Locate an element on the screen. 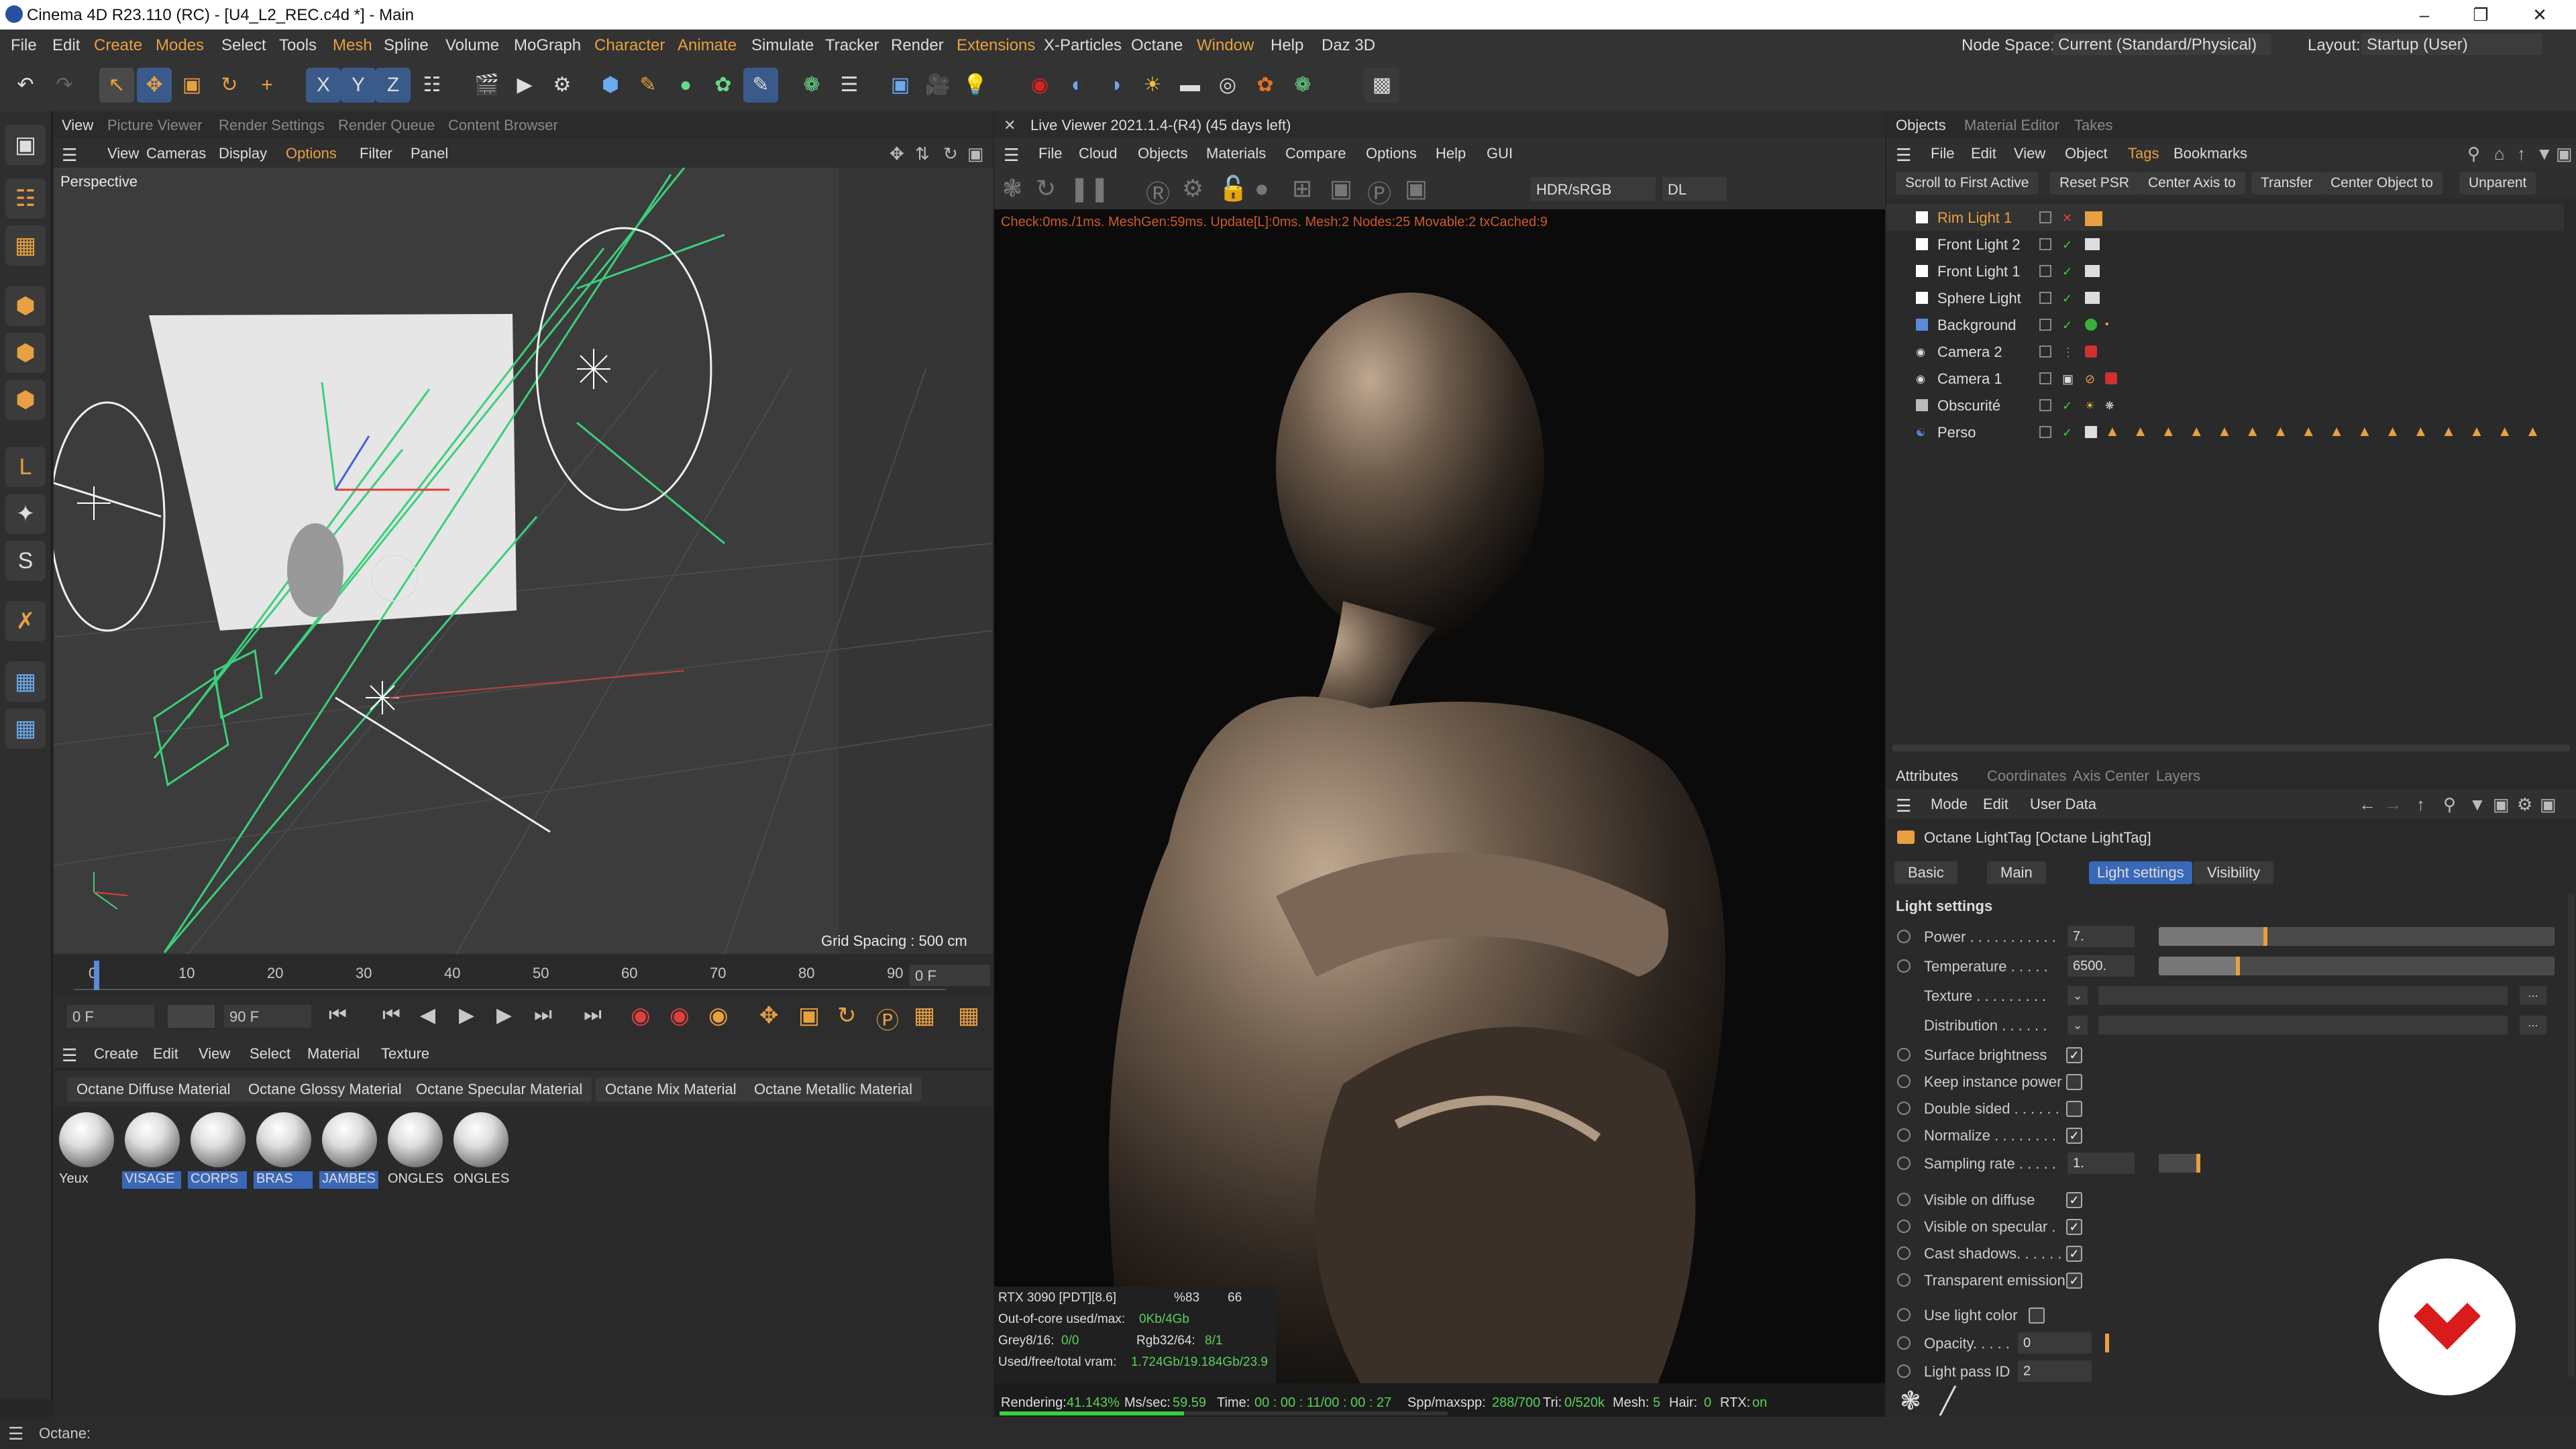 The width and height of the screenshot is (2576, 1449). object-row: Background ✓ • is located at coordinates (2225, 324).